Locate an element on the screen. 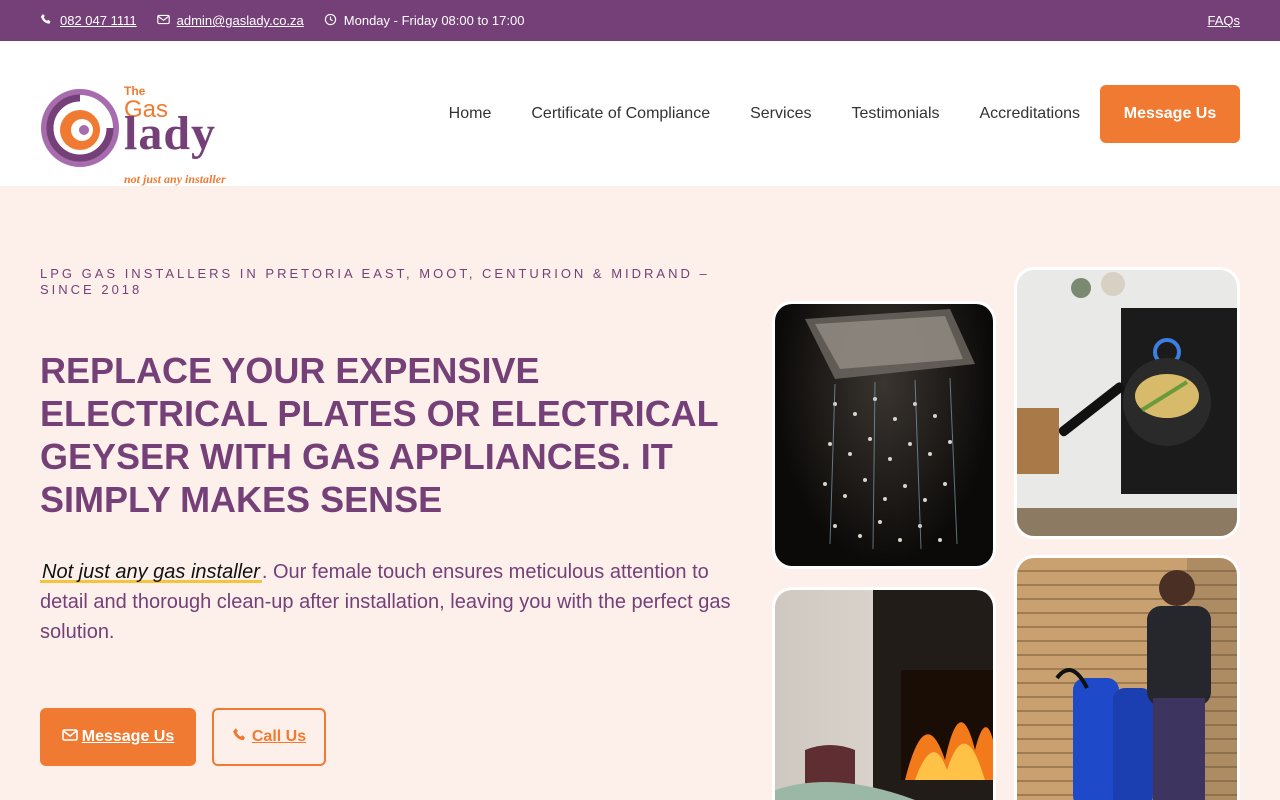 This screenshot has width=1280, height=800. envelope-icon is located at coordinates (69, 737).